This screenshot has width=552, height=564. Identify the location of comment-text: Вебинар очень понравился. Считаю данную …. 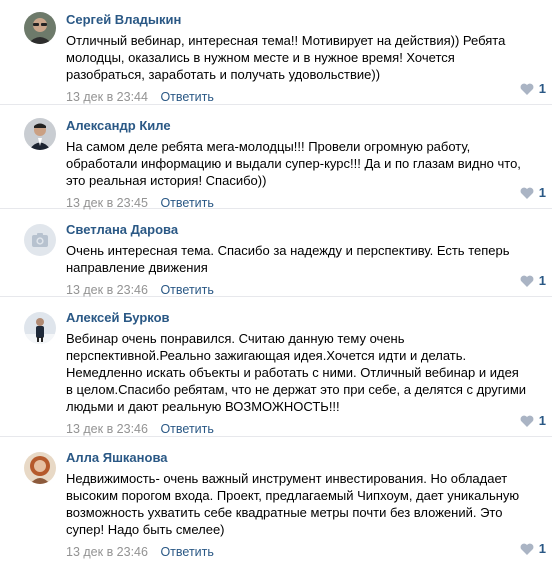
(296, 372).